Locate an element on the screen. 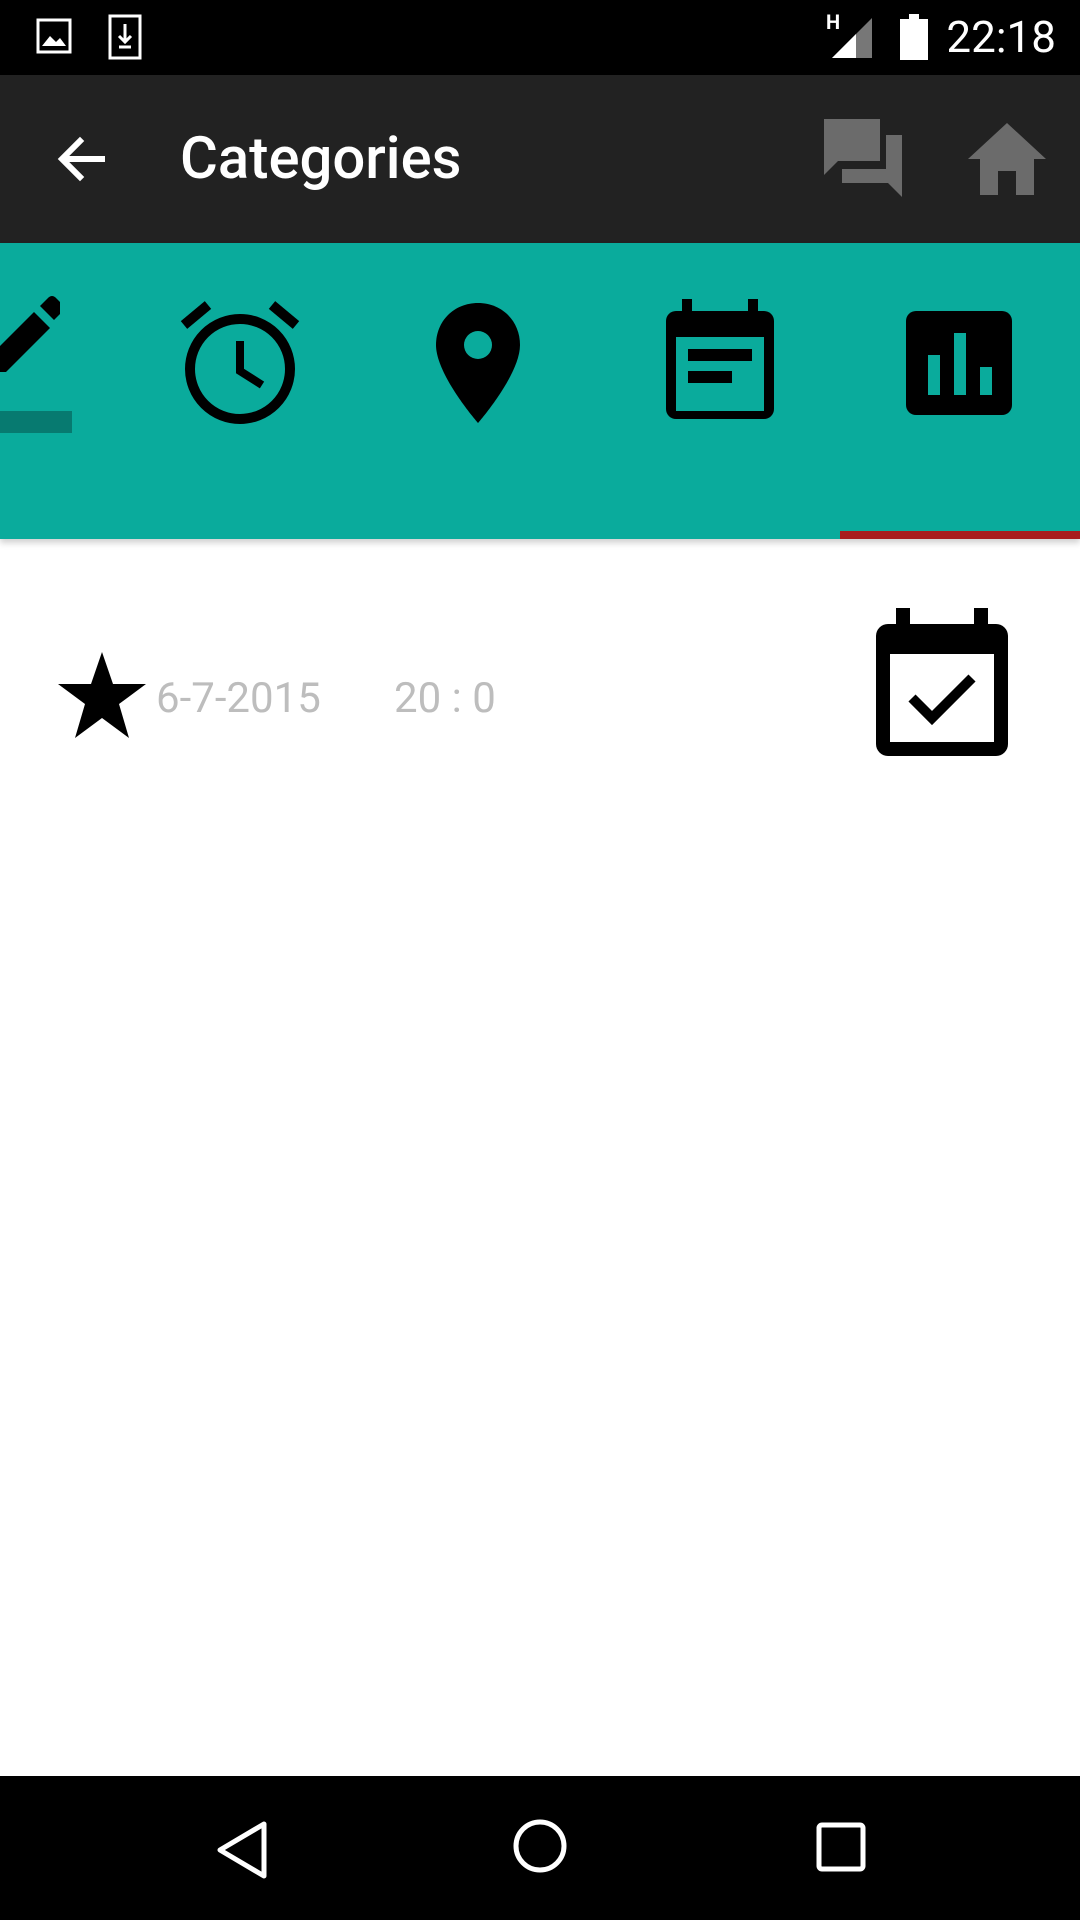 This screenshot has height=1920, width=1080. home-icon is located at coordinates (1007, 159).